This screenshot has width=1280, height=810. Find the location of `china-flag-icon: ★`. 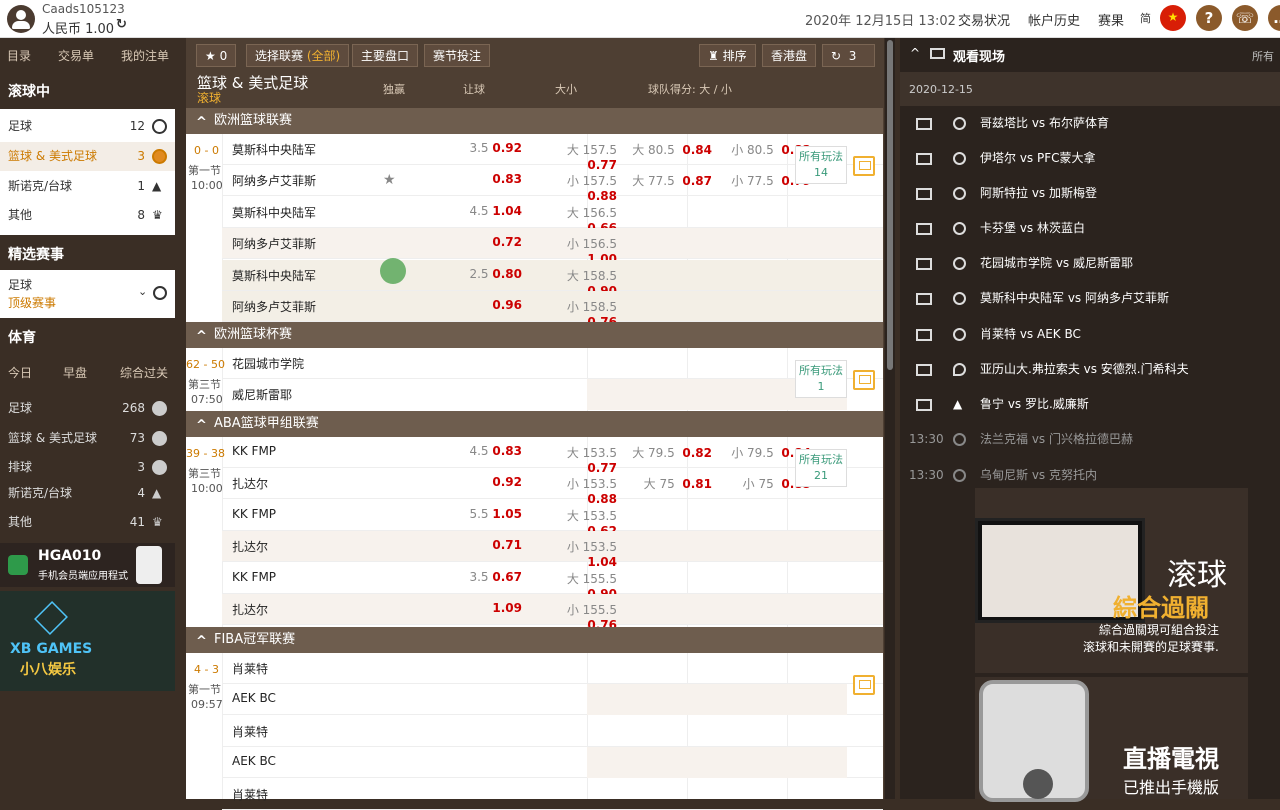

china-flag-icon: ★ is located at coordinates (1173, 18).